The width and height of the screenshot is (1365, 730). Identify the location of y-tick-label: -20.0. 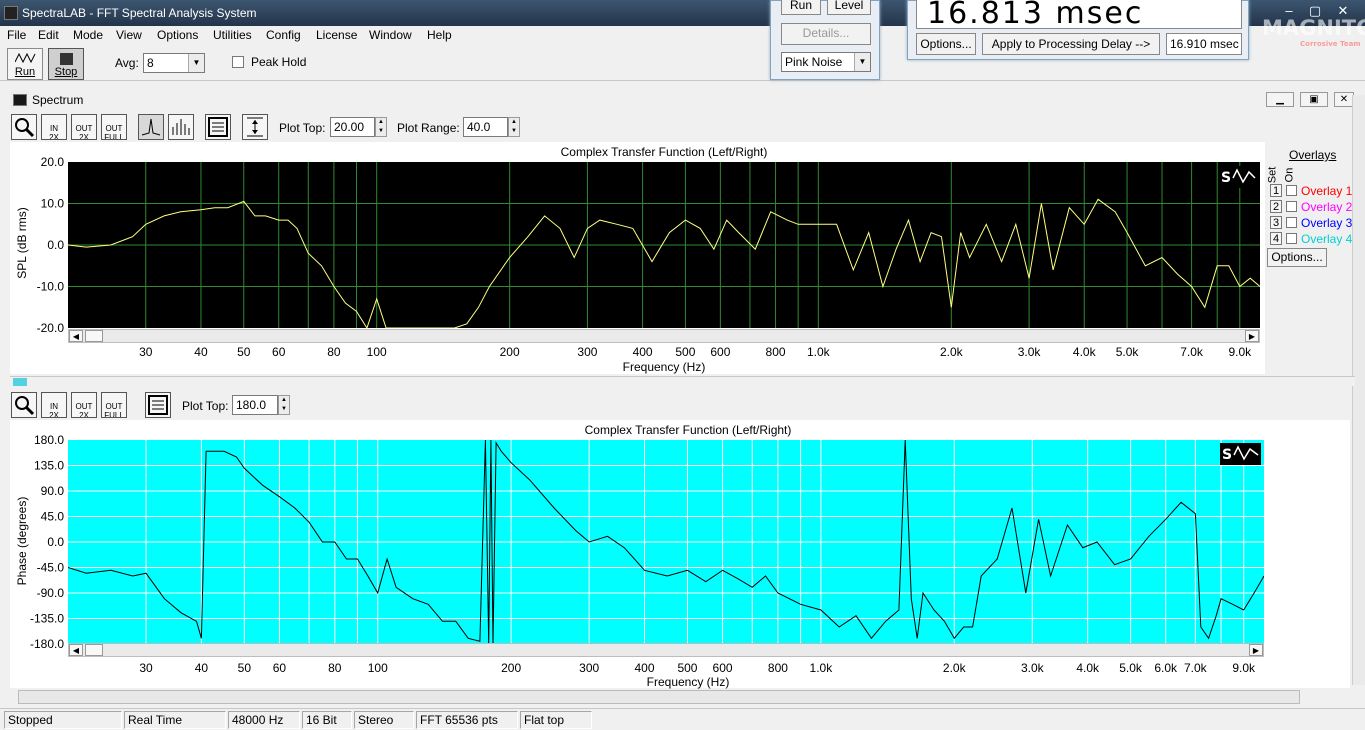
(51, 328).